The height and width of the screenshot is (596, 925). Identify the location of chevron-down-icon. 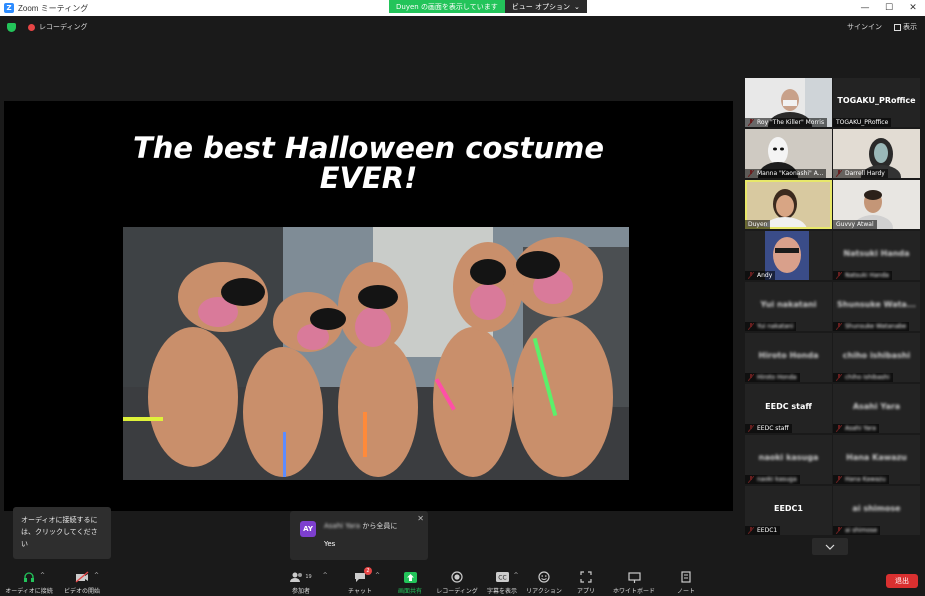
(830, 547).